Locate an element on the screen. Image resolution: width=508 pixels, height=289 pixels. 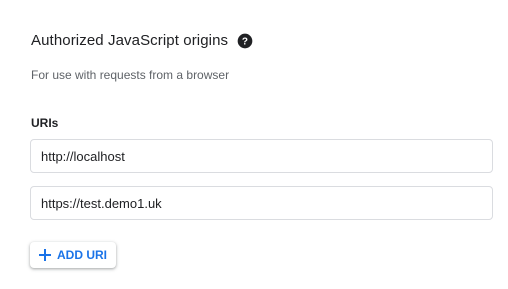
section-header: Authorized JavaScript origins ? is located at coordinates (142, 40).